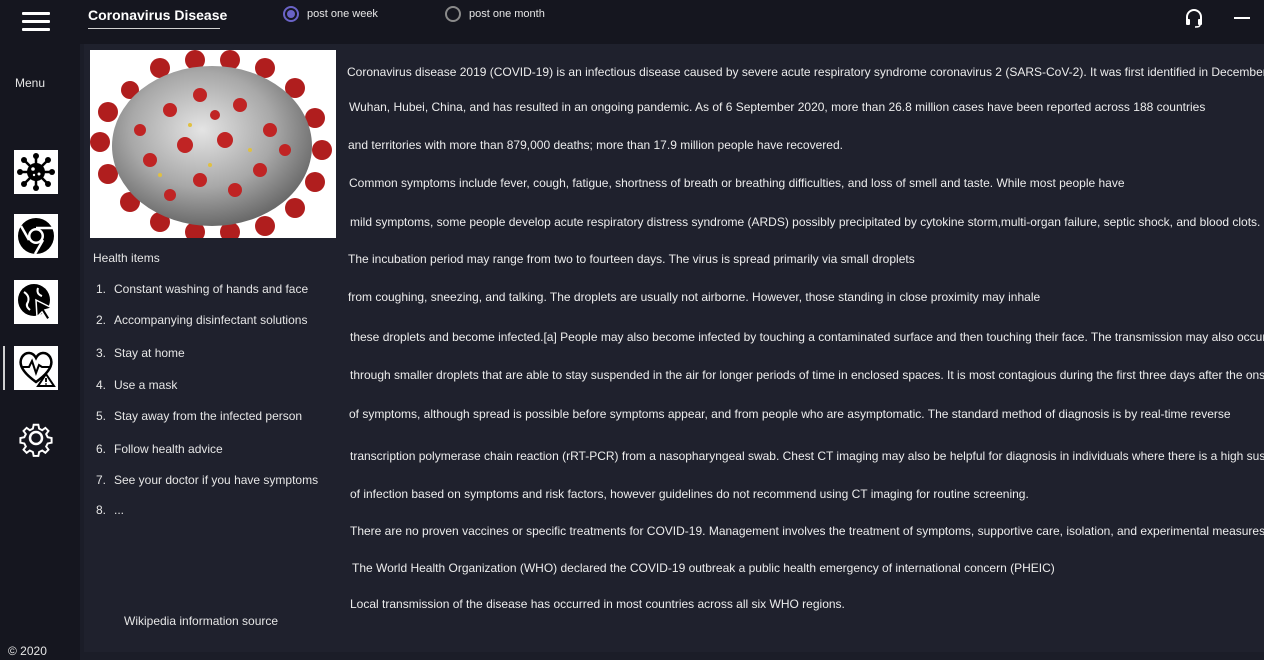 This screenshot has height=660, width=1264. I want to click on headset-icon, so click(1194, 18).